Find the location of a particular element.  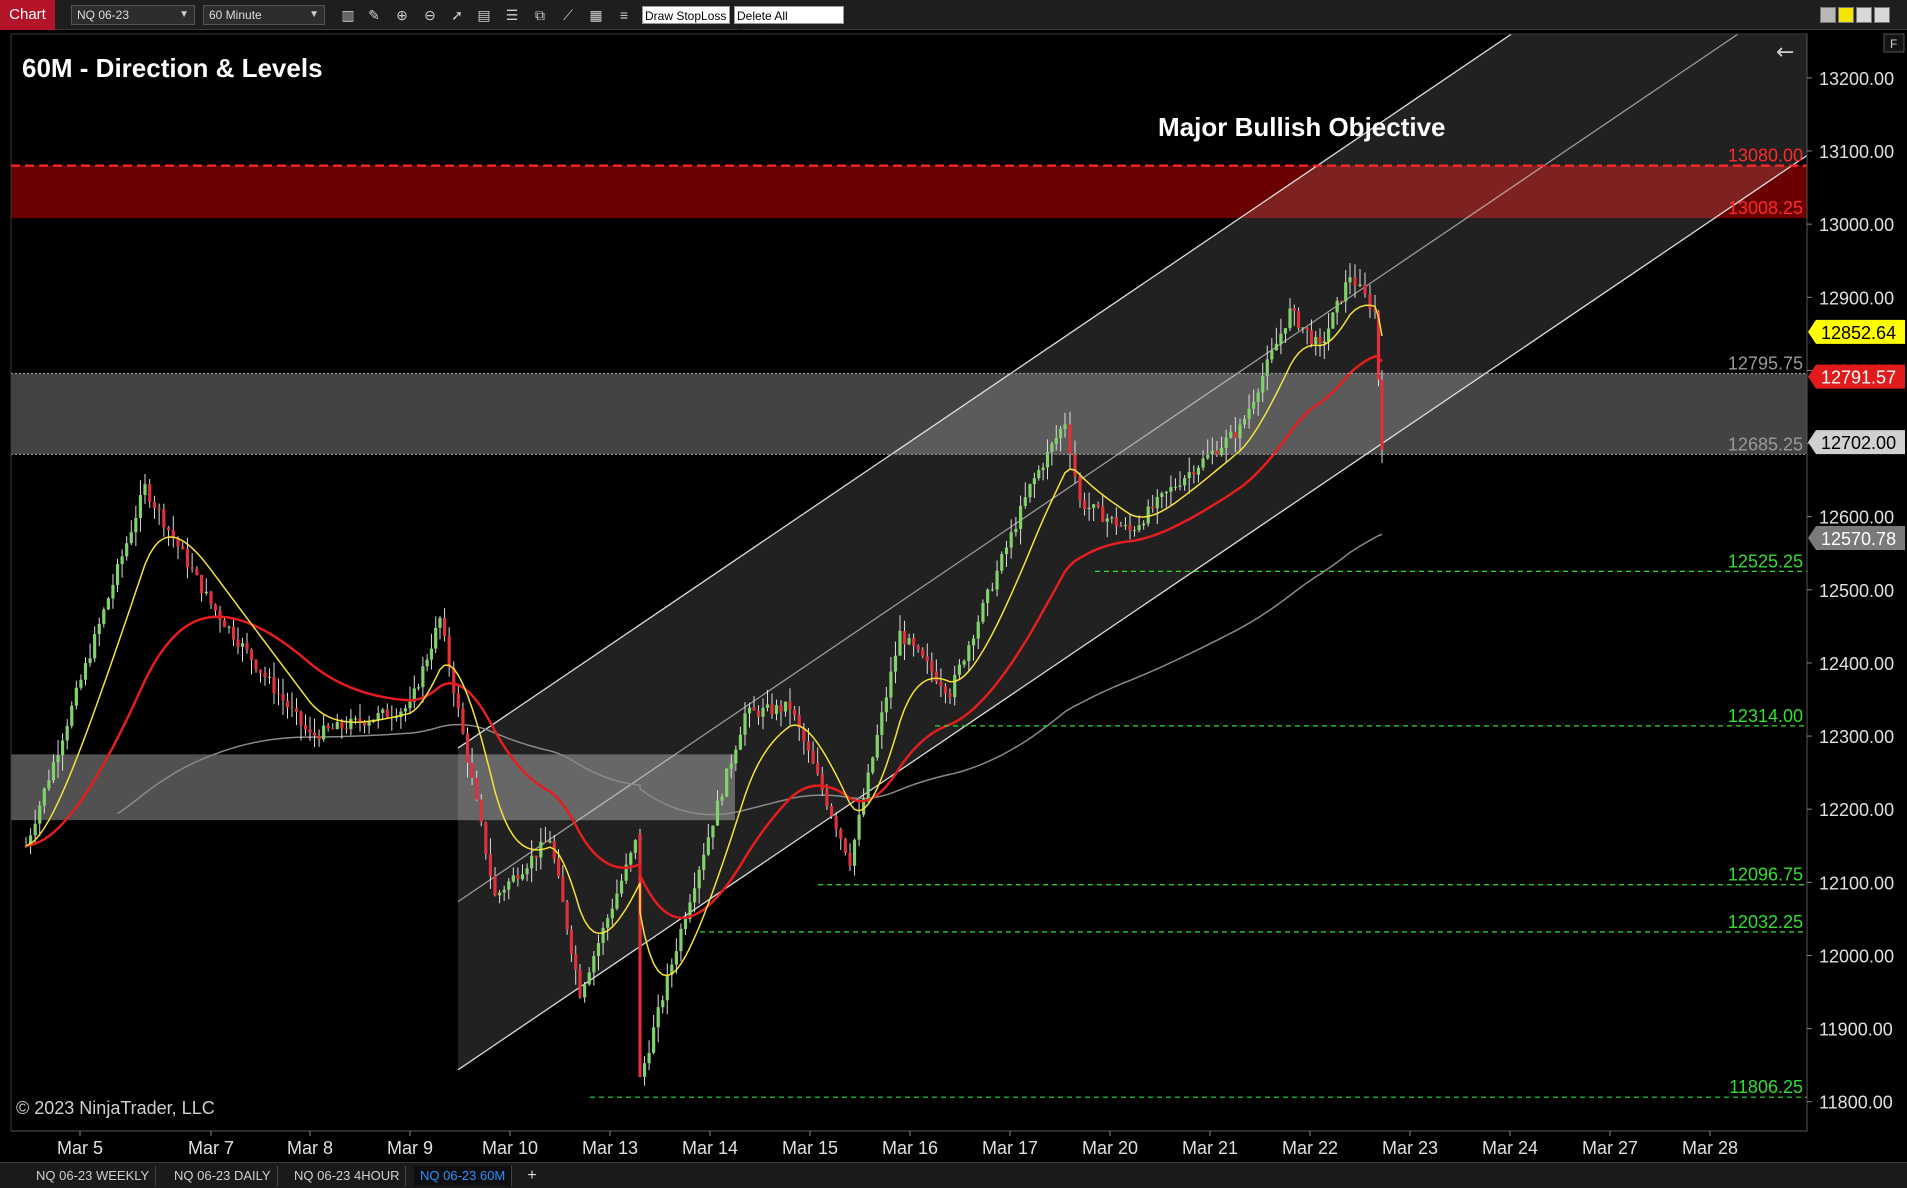

level-label: 12096.75 is located at coordinates (1765, 875).